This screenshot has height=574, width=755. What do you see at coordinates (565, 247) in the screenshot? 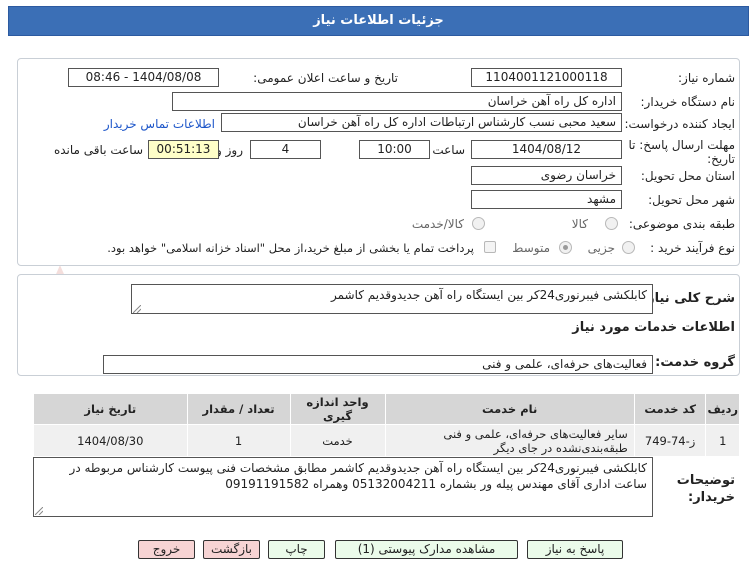
I see `purchase-type-radio-medium` at bounding box center [565, 247].